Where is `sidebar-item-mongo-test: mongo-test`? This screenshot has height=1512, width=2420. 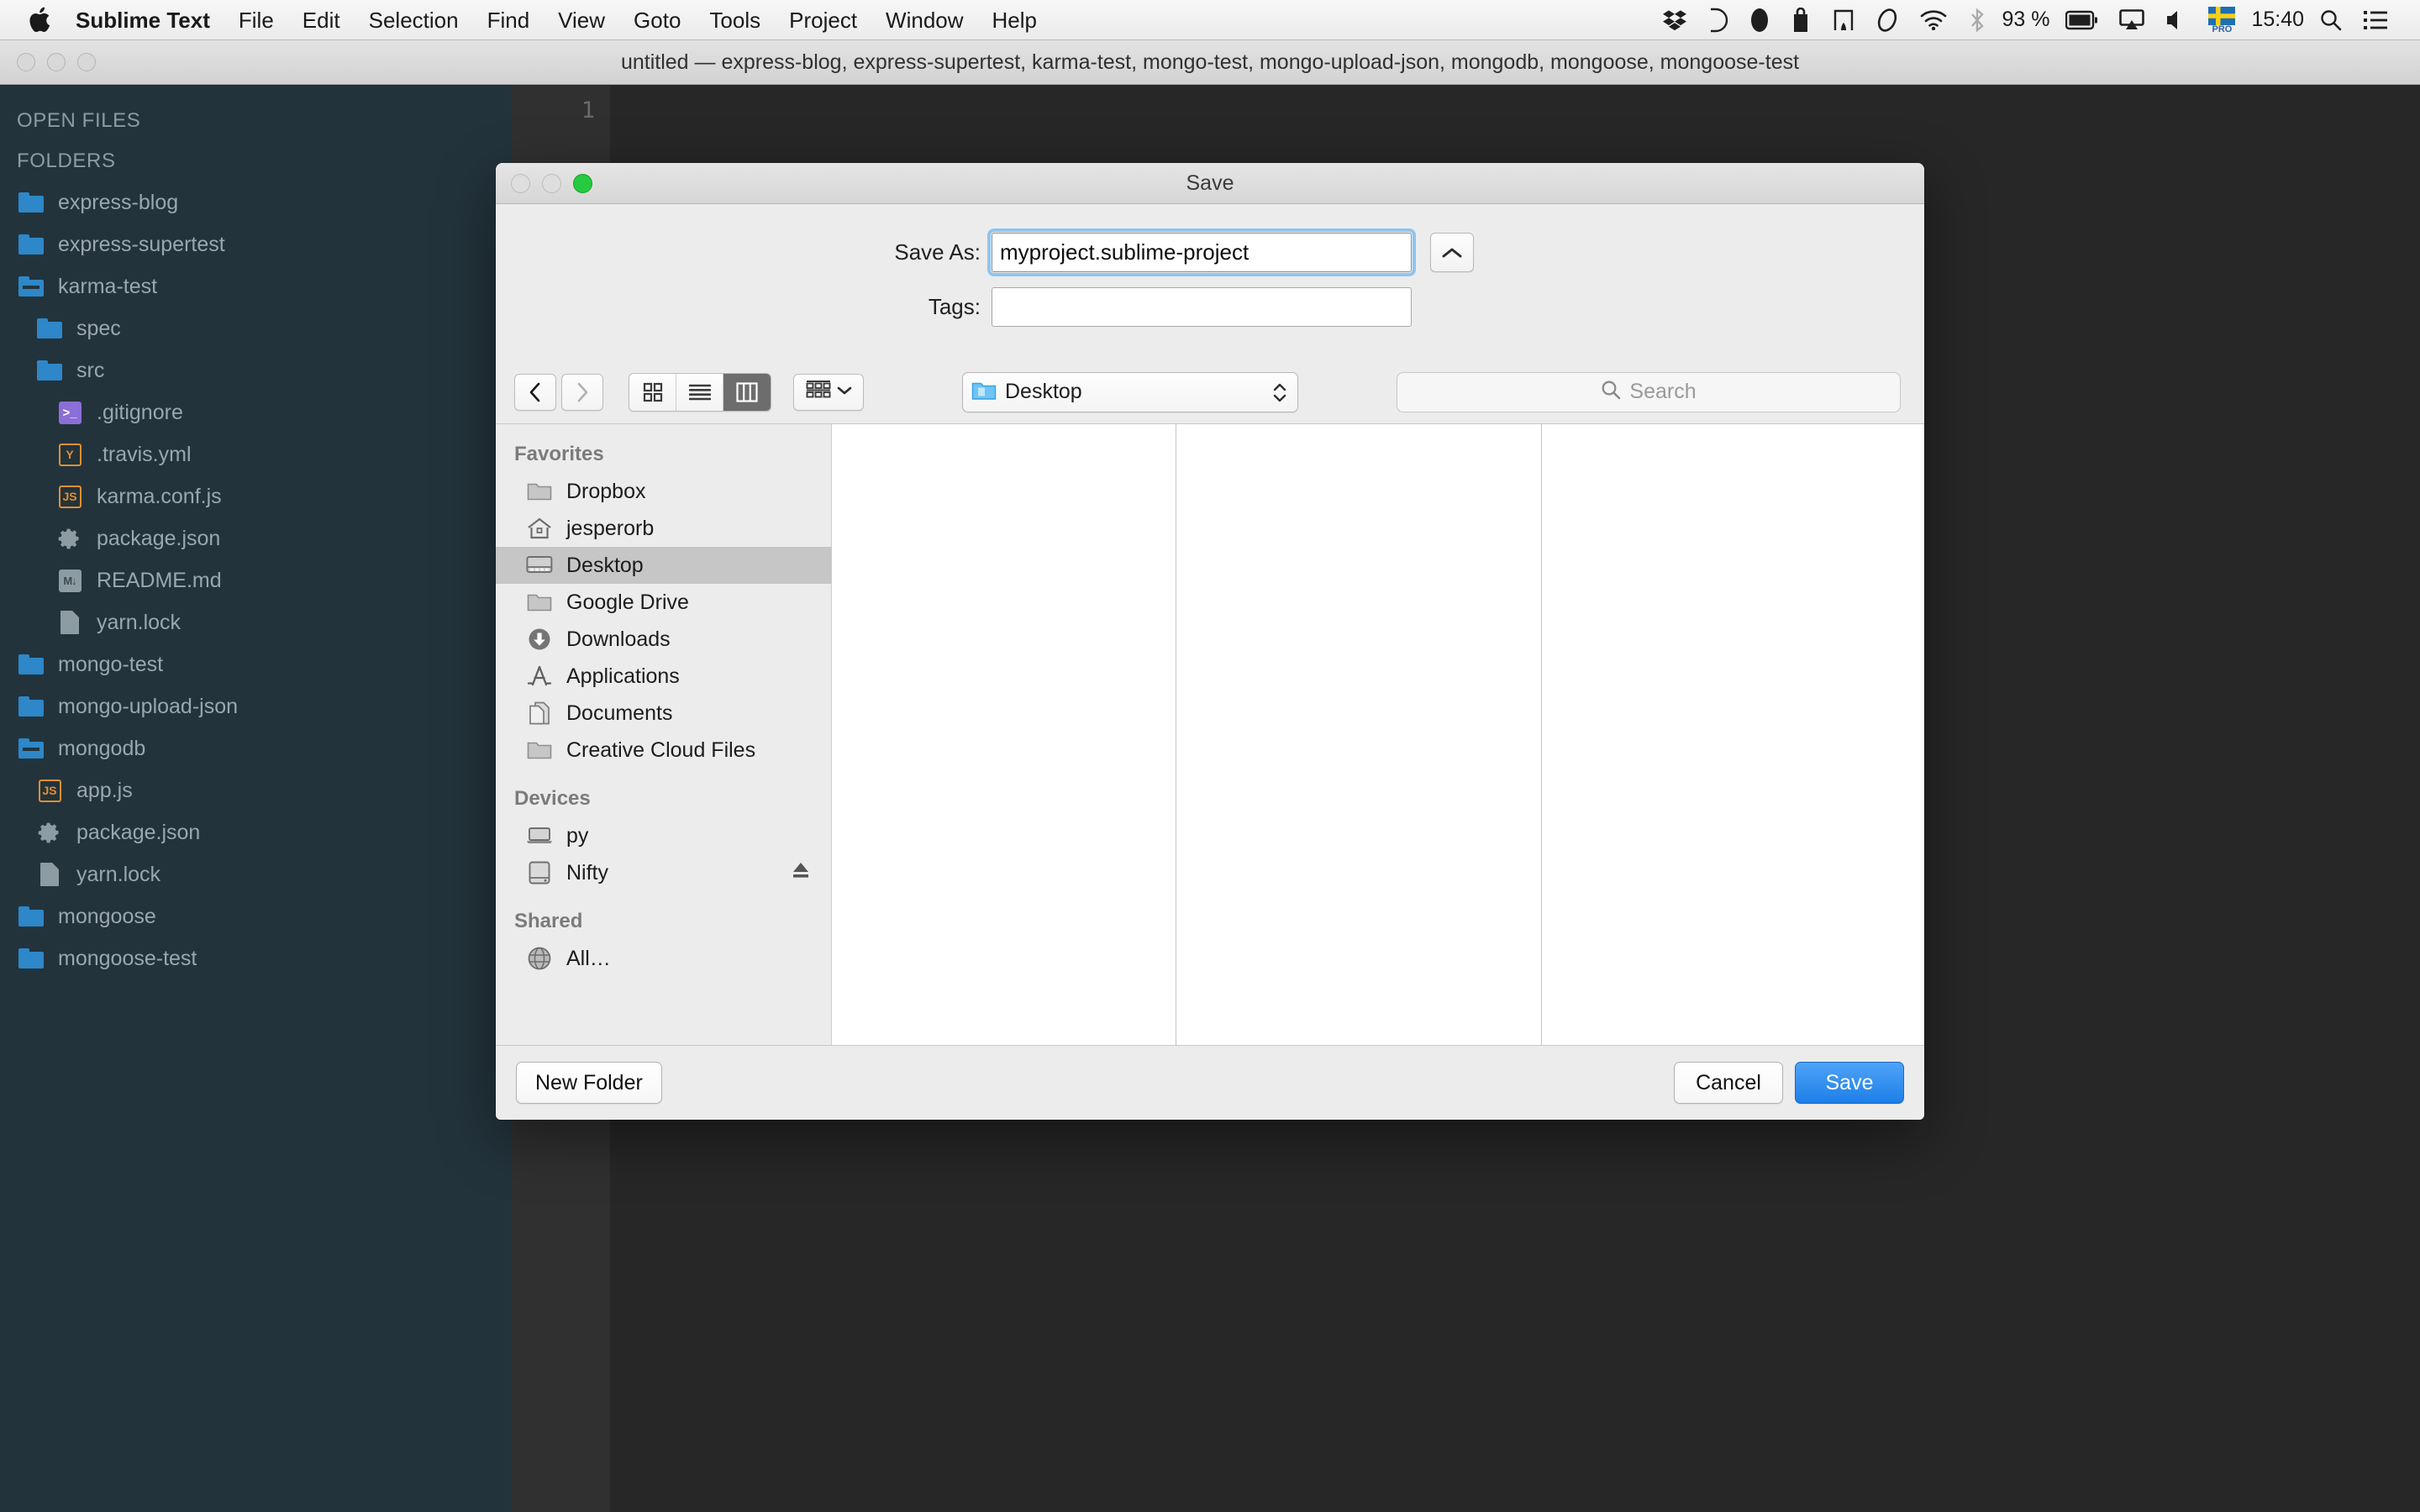
sidebar-item-mongo-test: mongo-test is located at coordinates (255, 664).